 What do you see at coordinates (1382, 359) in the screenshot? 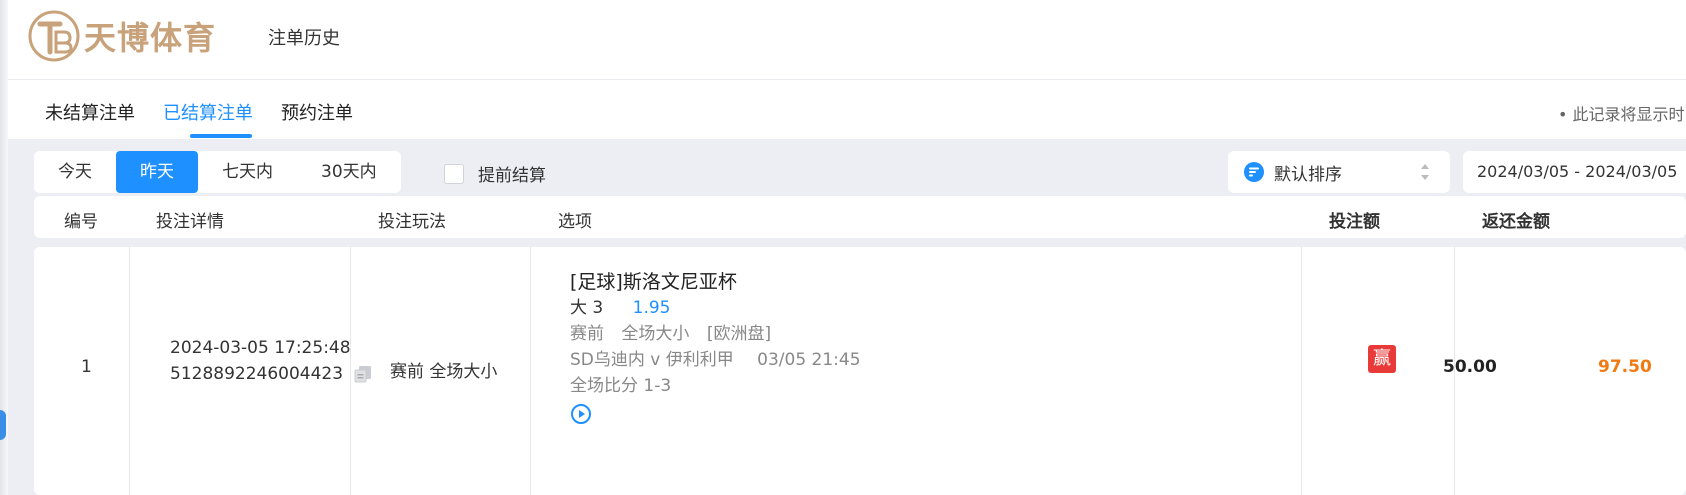
I see `result-badge: 赢` at bounding box center [1382, 359].